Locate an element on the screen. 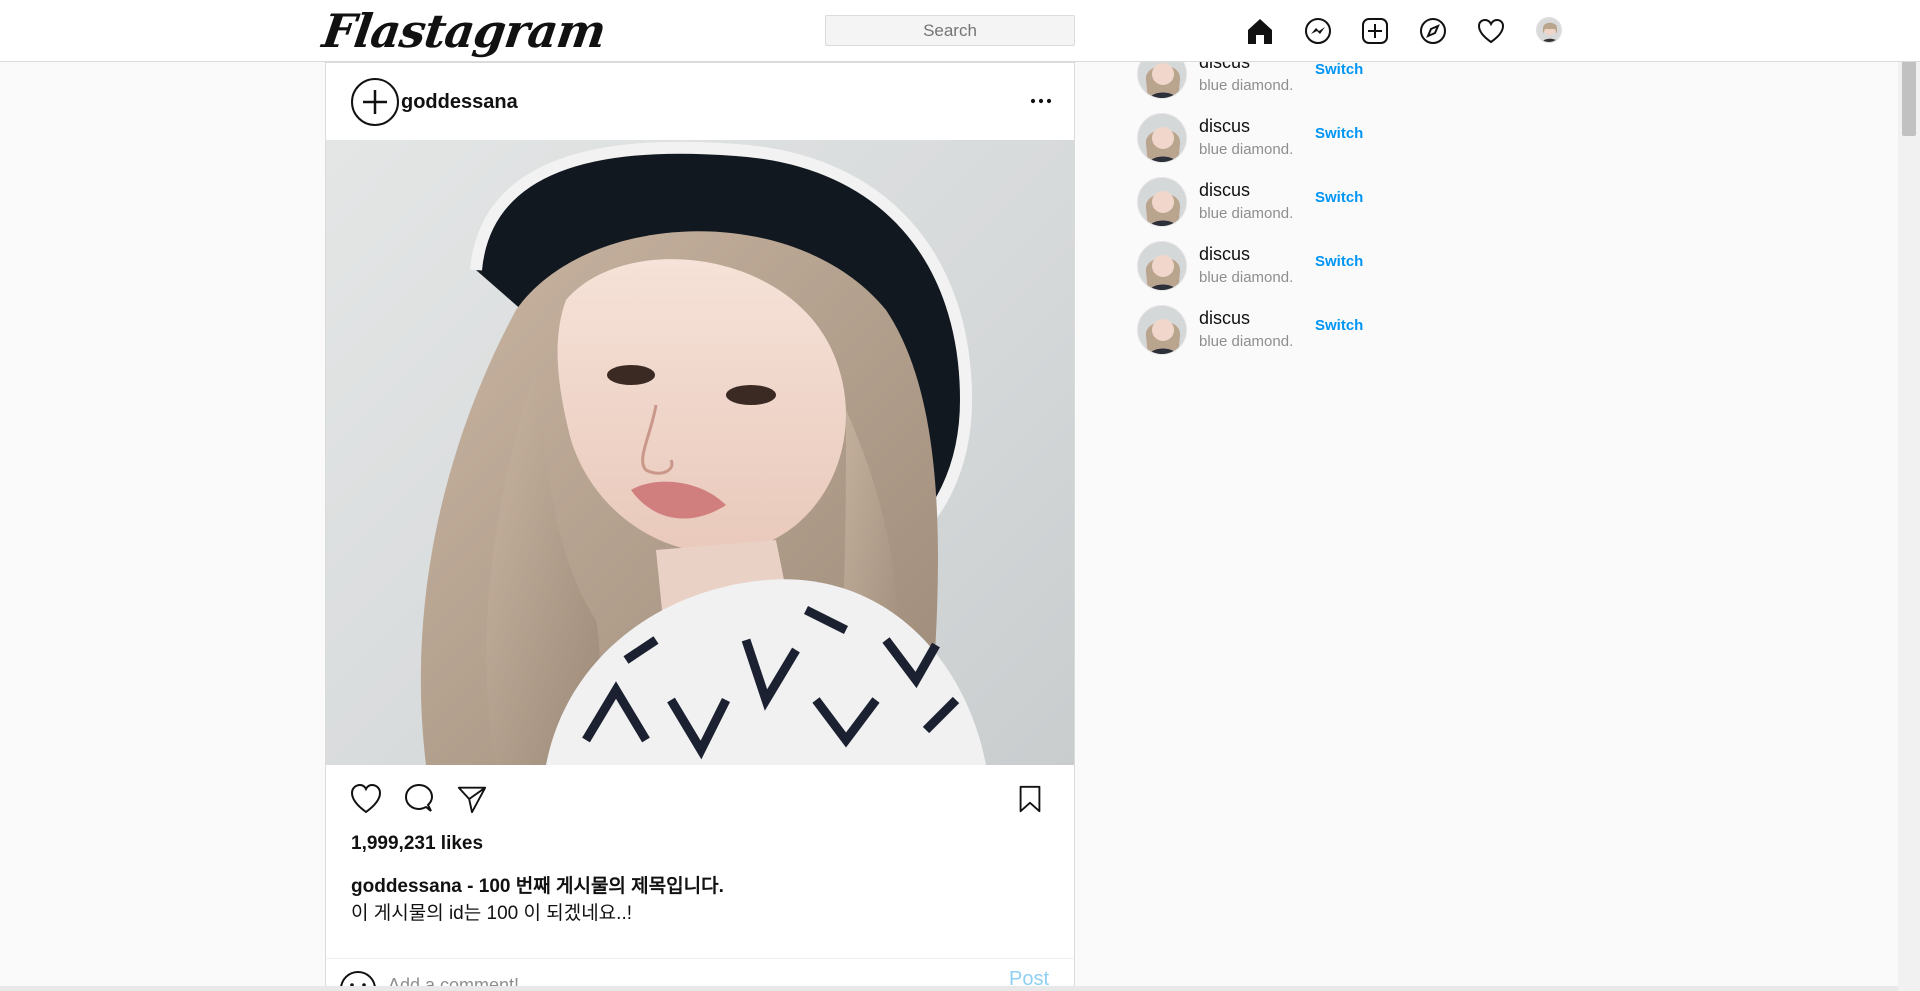  caption-body: 이 게시물의 id는 100 이 되겠네요..! is located at coordinates (491, 913).